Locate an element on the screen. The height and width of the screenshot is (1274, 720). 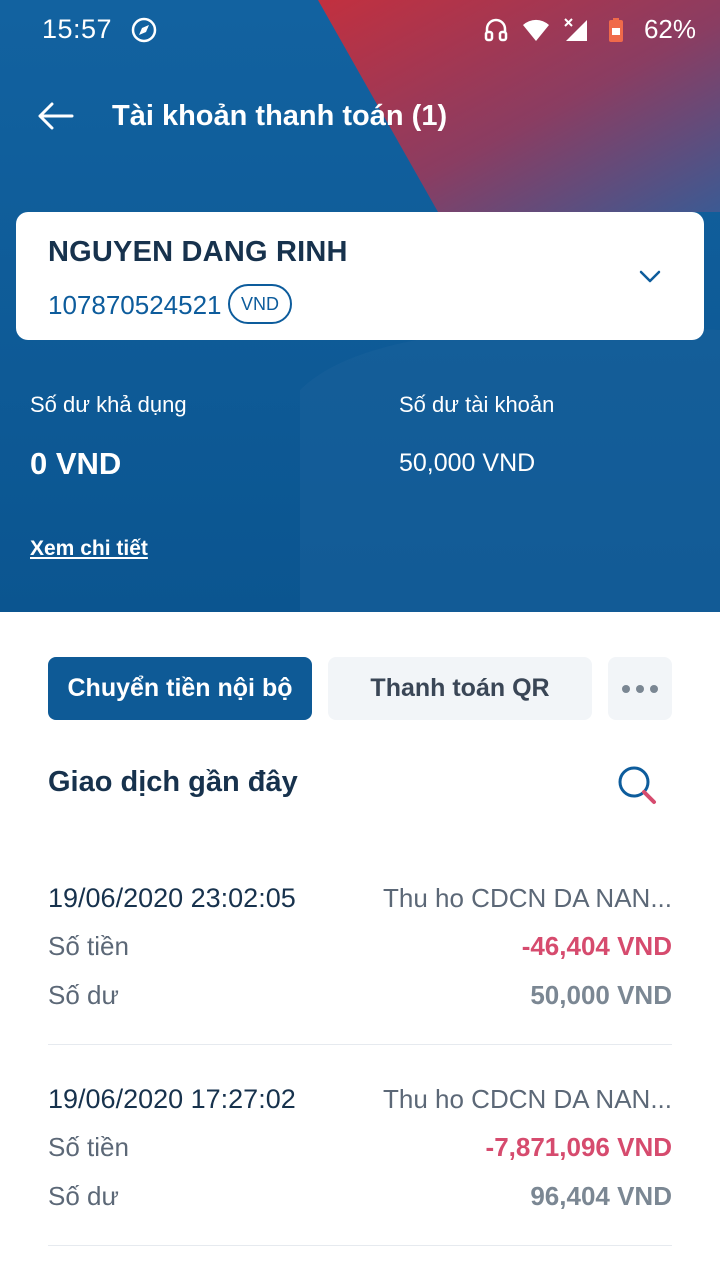
available-balance-value: 0 VND is located at coordinates (76, 463).